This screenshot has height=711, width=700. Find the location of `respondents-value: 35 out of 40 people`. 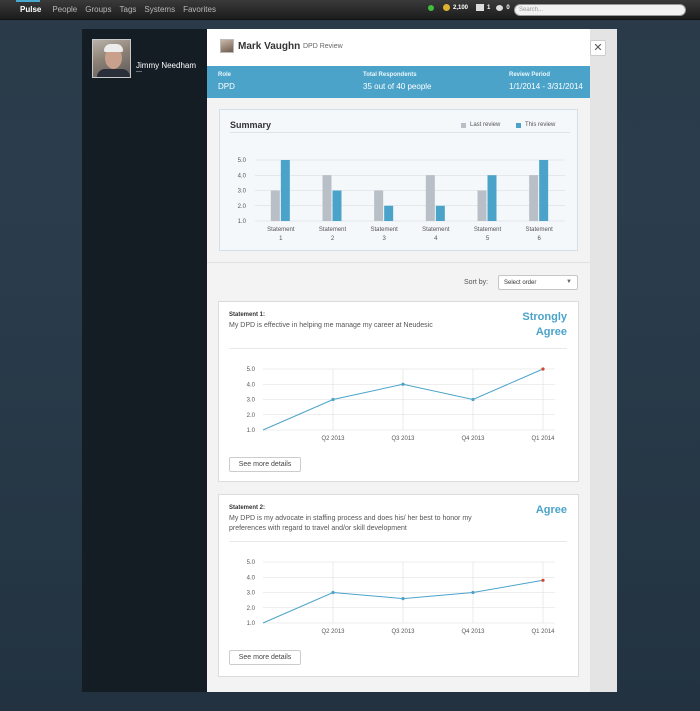

respondents-value: 35 out of 40 people is located at coordinates (397, 86).